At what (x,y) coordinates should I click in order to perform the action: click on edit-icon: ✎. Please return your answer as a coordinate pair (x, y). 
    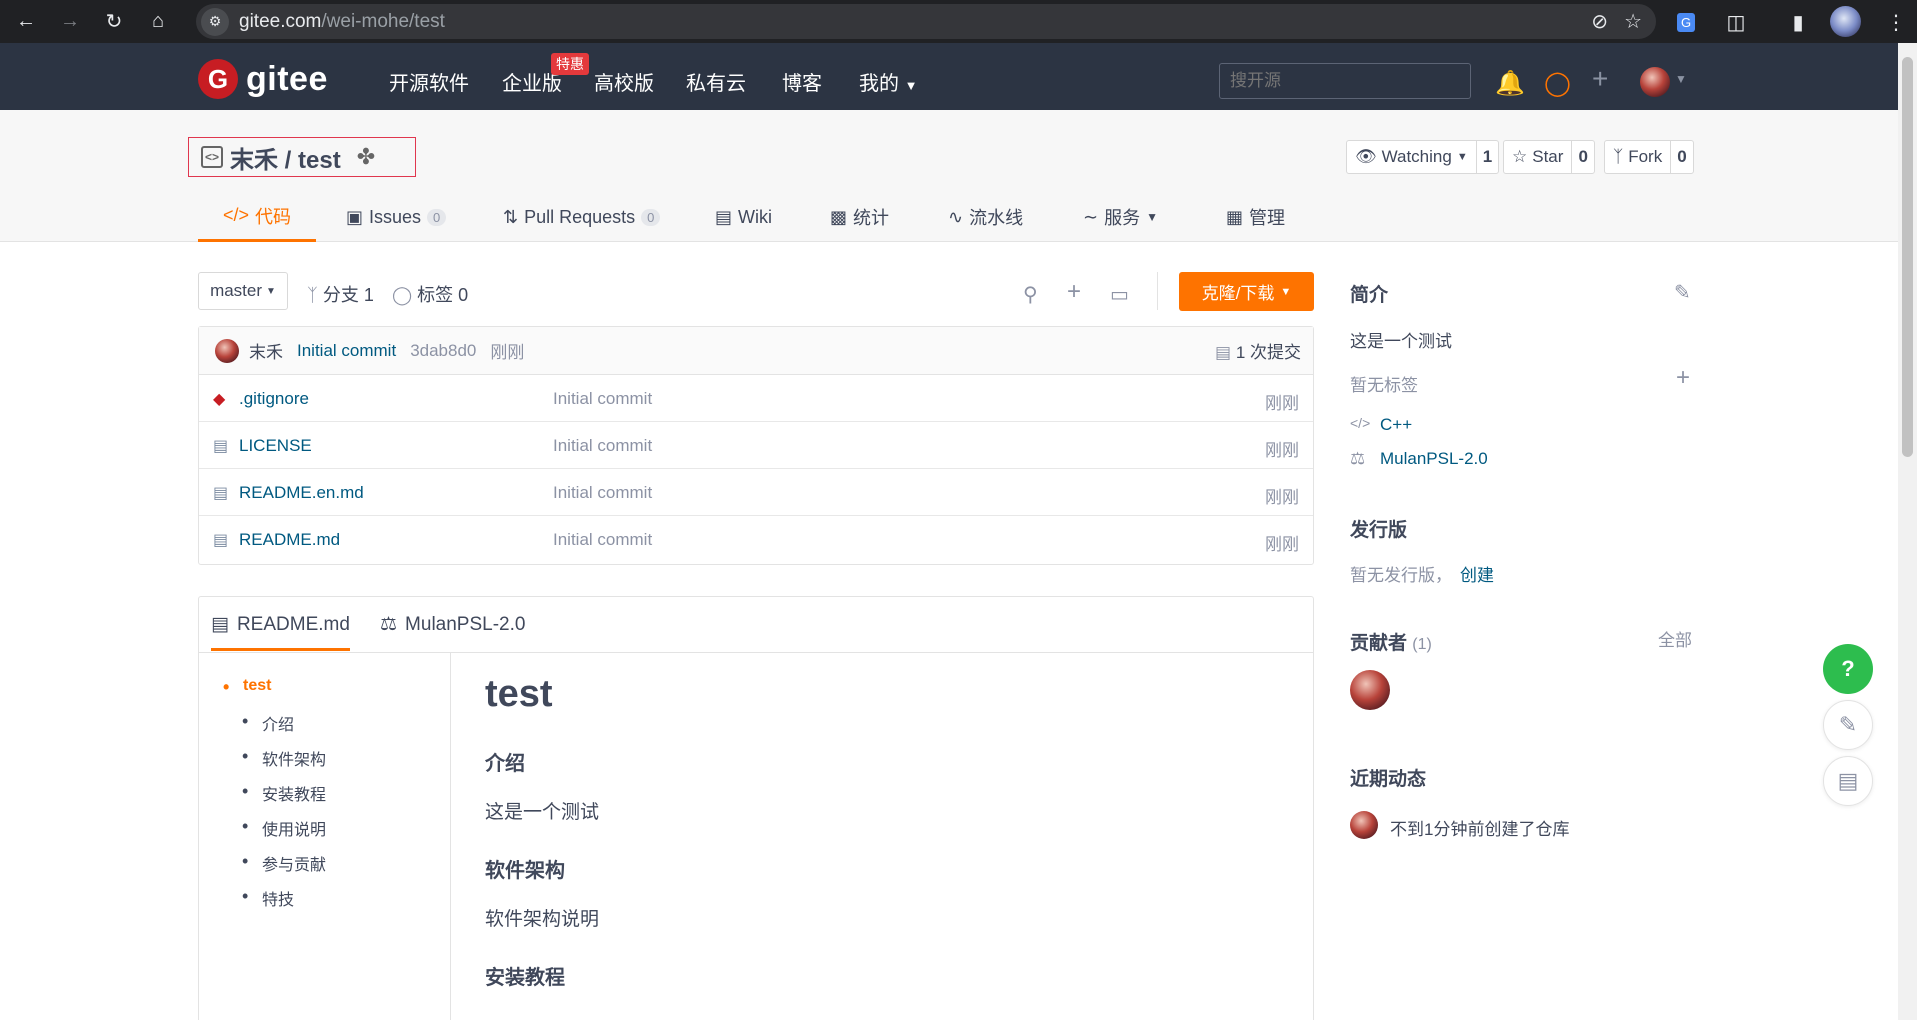
    Looking at the image, I should click on (1682, 292).